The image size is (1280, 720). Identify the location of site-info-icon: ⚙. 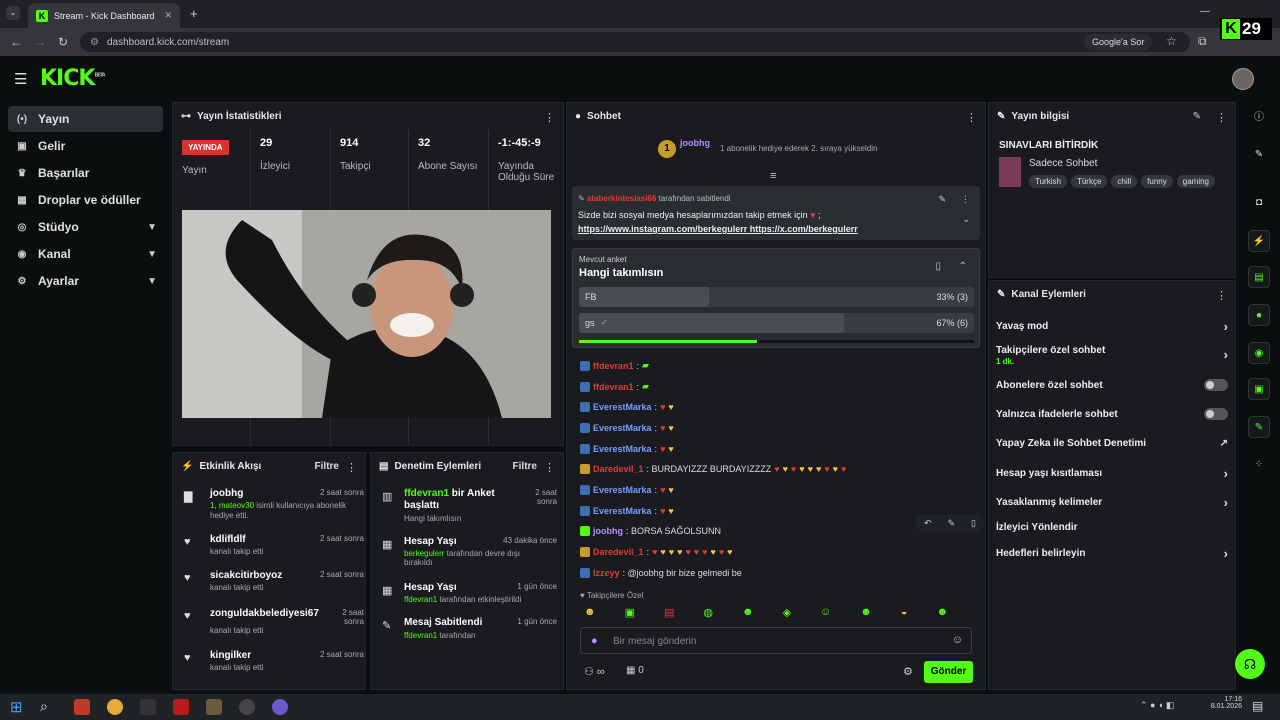
(94, 42).